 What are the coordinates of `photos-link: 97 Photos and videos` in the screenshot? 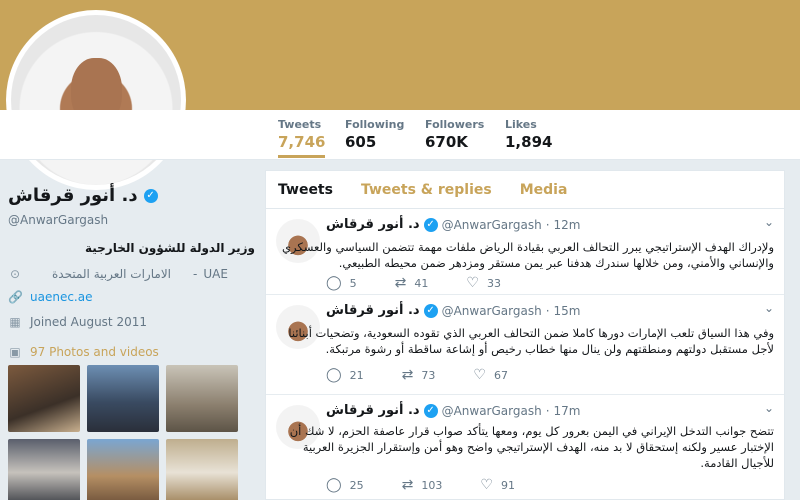 It's located at (94, 352).